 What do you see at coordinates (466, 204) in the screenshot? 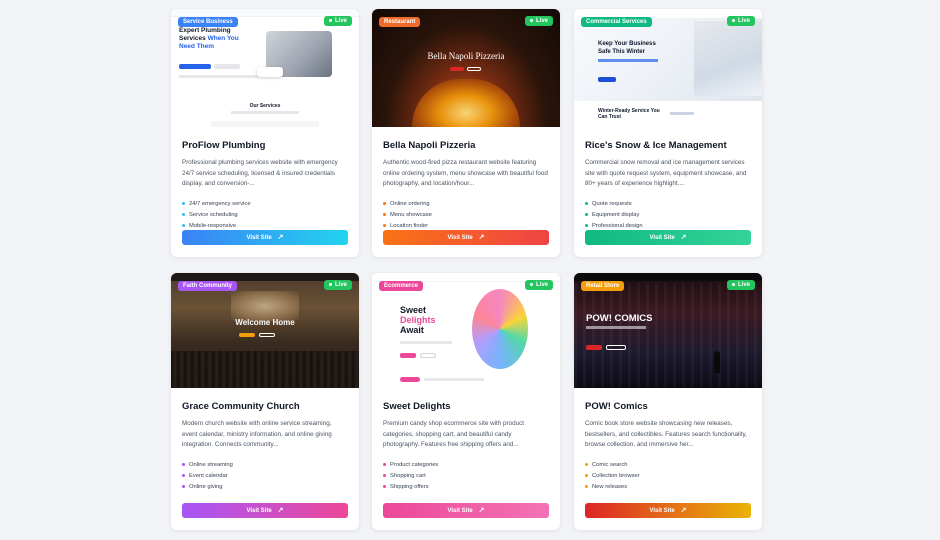
I see `feature-item: Online ordering` at bounding box center [466, 204].